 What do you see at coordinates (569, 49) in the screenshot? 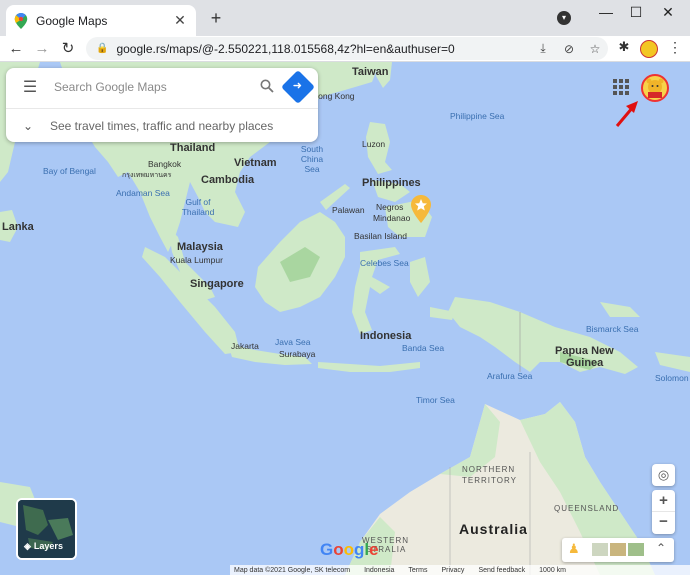
I see `tracking-off-icon: ⊘` at bounding box center [569, 49].